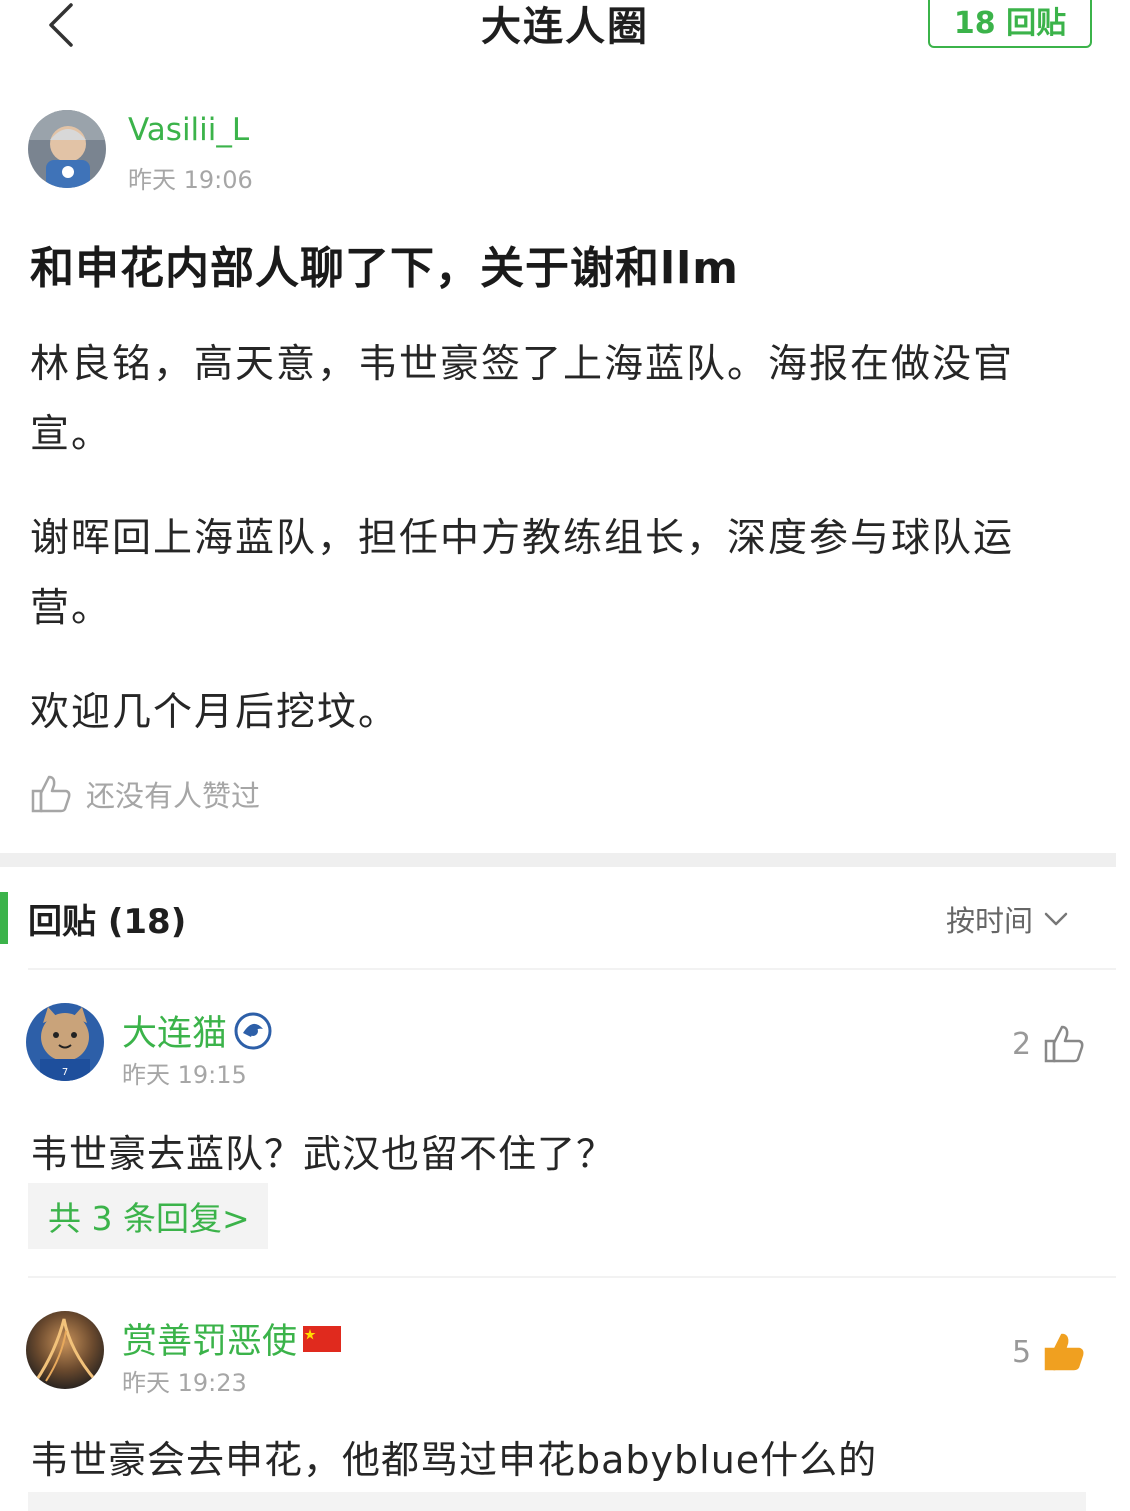  I want to click on post-like-row: 还没有人赞过, so click(145, 794).